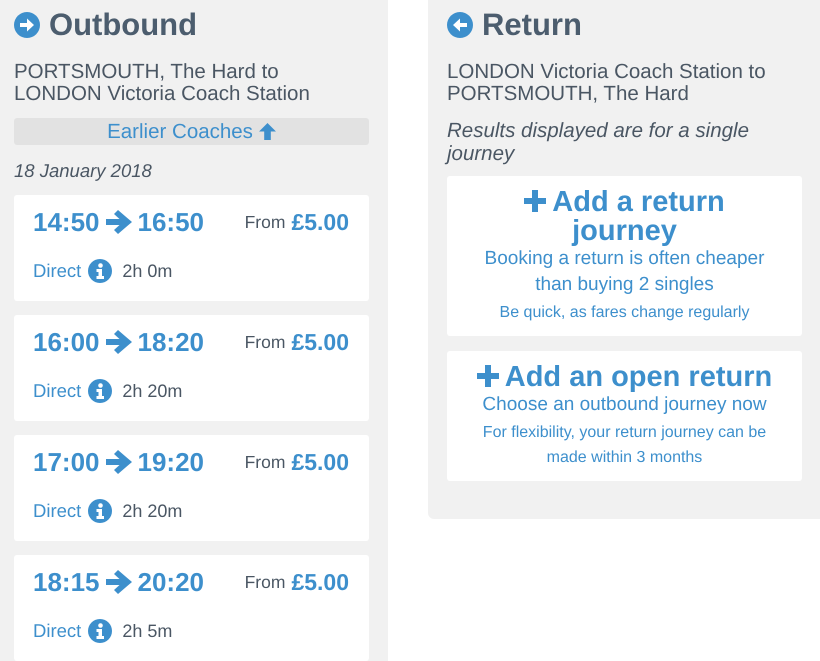 The height and width of the screenshot is (661, 820). Describe the element at coordinates (191, 368) in the screenshot. I see `journey-card: 16:00 18:20 From £5.00 Direct 2h 20m` at that location.